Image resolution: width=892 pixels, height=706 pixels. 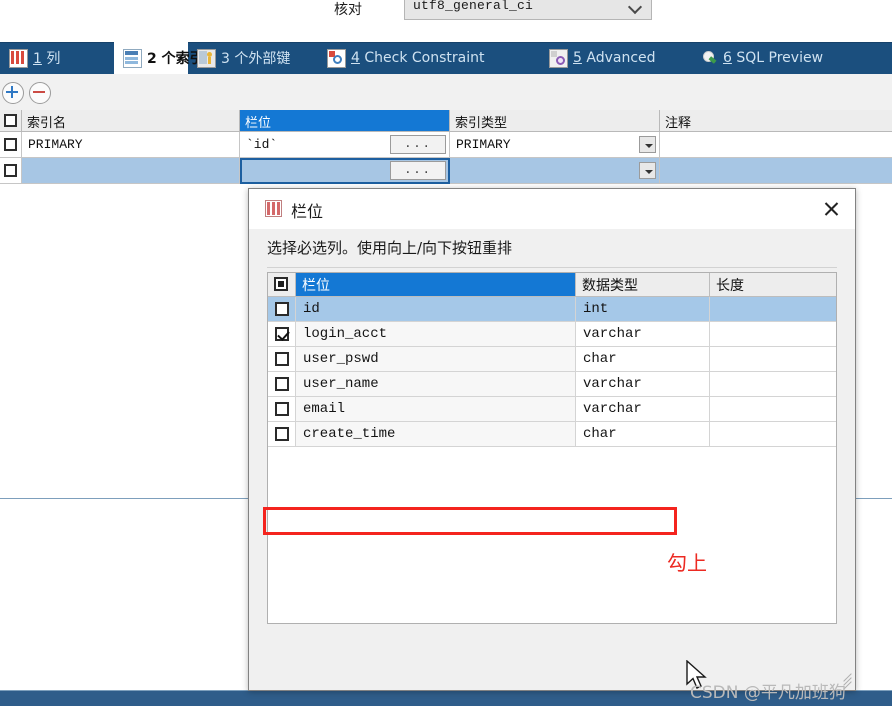 I want to click on list-item: login_acct varchar, so click(x=552, y=334).